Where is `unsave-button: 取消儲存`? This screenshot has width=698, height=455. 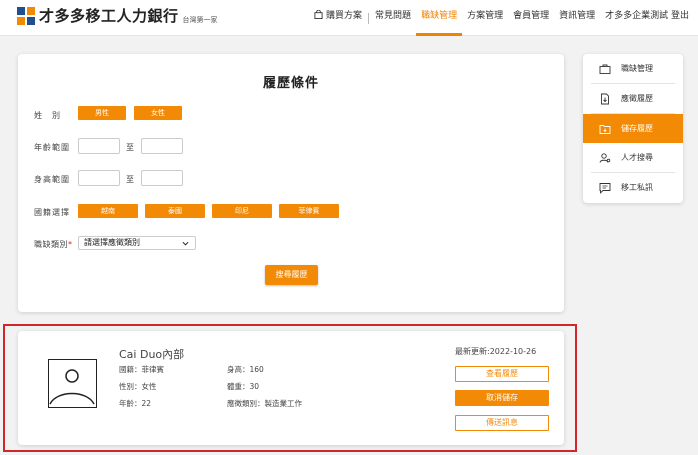
unsave-button: 取消儲存 is located at coordinates (502, 398).